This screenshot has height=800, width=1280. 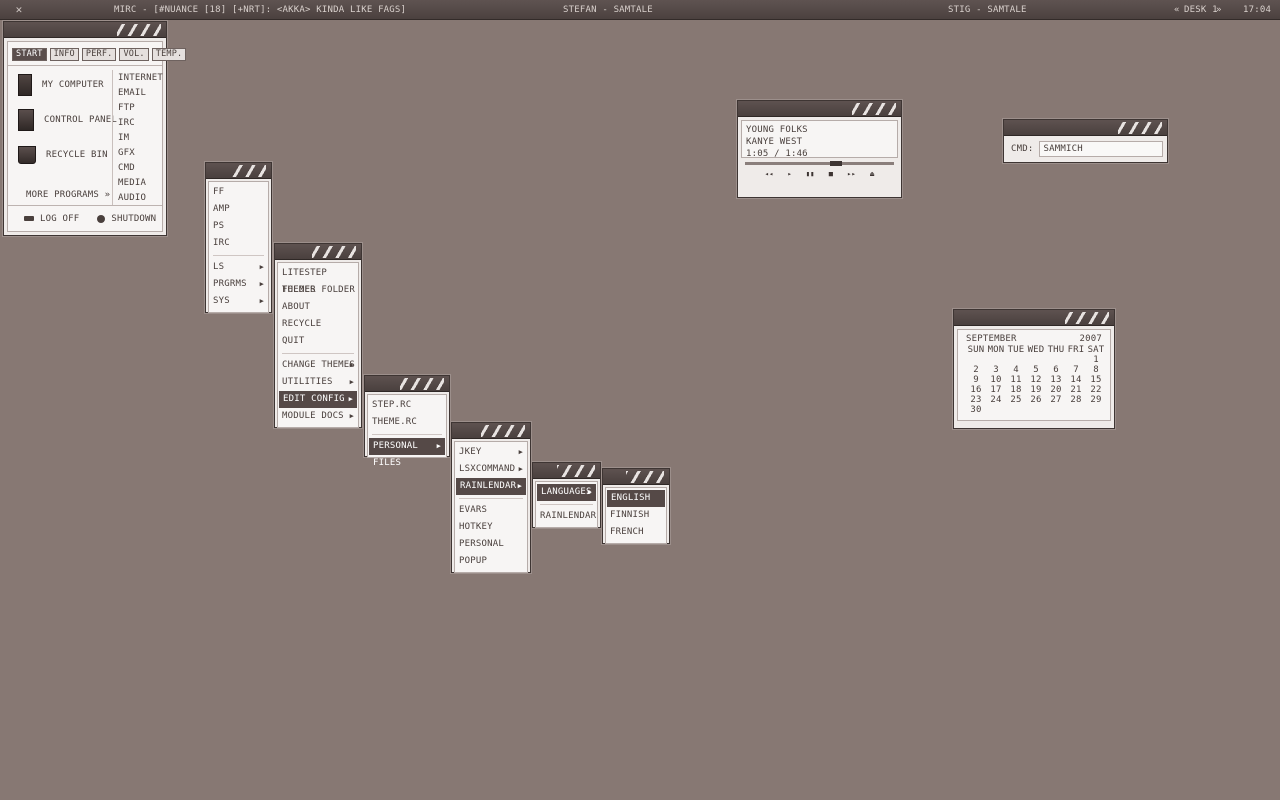 What do you see at coordinates (85, 30) in the screenshot?
I see `start-menu-titlebar` at bounding box center [85, 30].